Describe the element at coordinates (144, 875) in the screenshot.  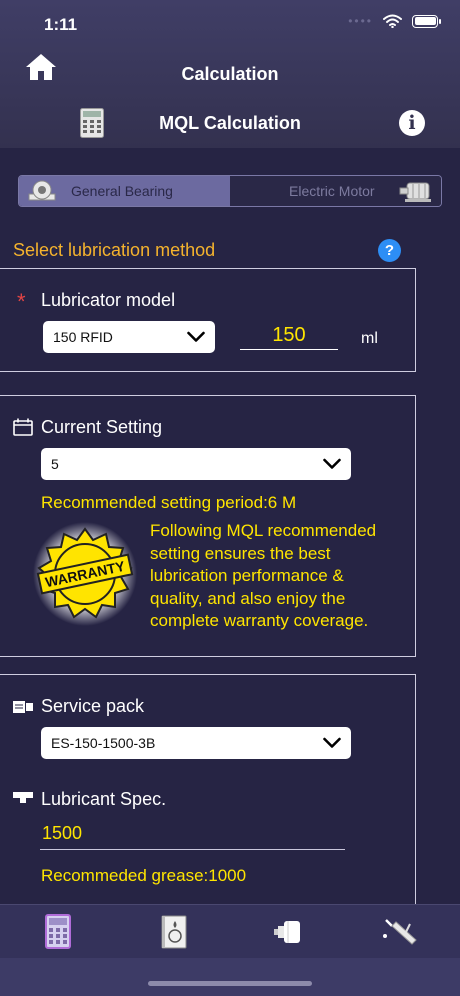
I see `recommended-grease-text: Recommeded grease:1000` at that location.